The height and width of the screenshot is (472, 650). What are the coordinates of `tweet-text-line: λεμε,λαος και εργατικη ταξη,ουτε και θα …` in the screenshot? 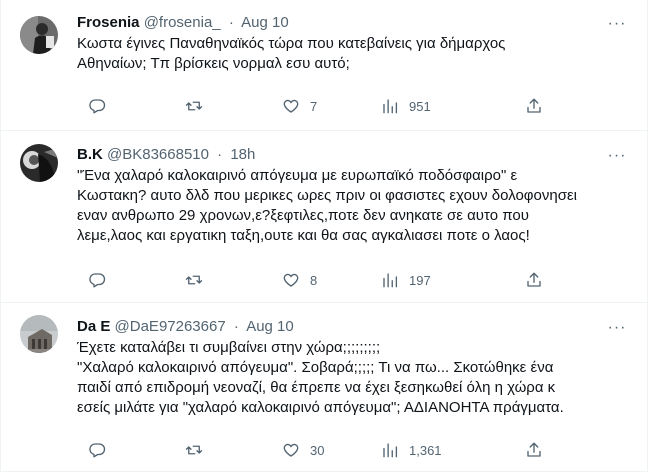 It's located at (303, 235).